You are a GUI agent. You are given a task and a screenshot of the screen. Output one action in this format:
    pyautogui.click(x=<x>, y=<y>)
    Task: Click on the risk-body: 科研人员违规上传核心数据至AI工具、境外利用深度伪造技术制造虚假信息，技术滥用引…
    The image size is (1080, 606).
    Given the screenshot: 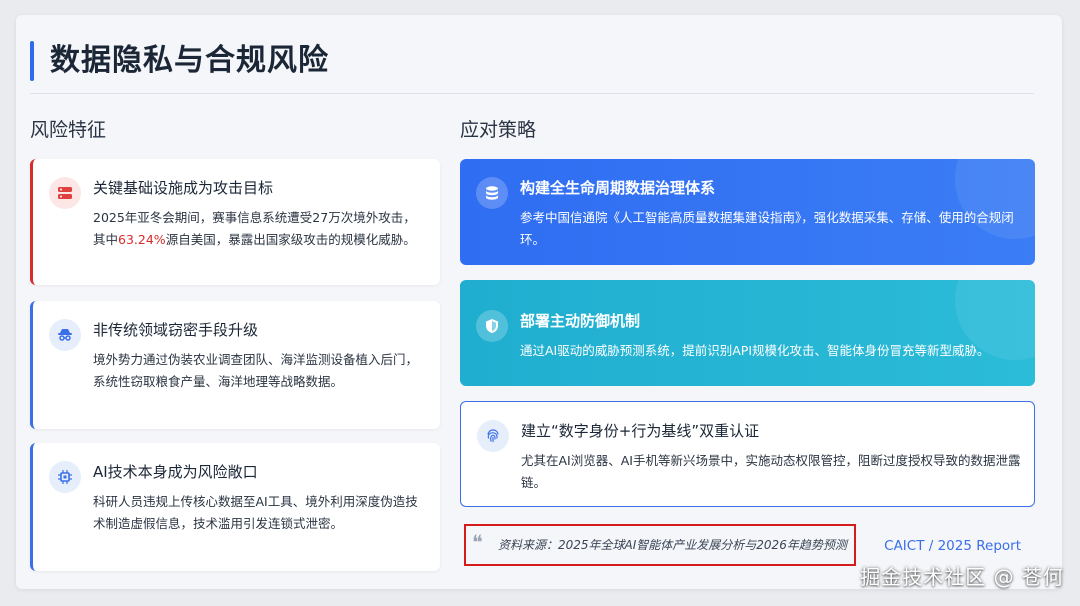 What is the action you would take?
    pyautogui.click(x=255, y=512)
    